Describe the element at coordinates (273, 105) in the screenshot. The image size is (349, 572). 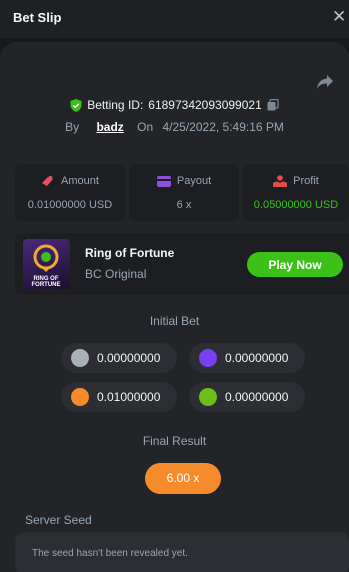
I see `copy-icon` at that location.